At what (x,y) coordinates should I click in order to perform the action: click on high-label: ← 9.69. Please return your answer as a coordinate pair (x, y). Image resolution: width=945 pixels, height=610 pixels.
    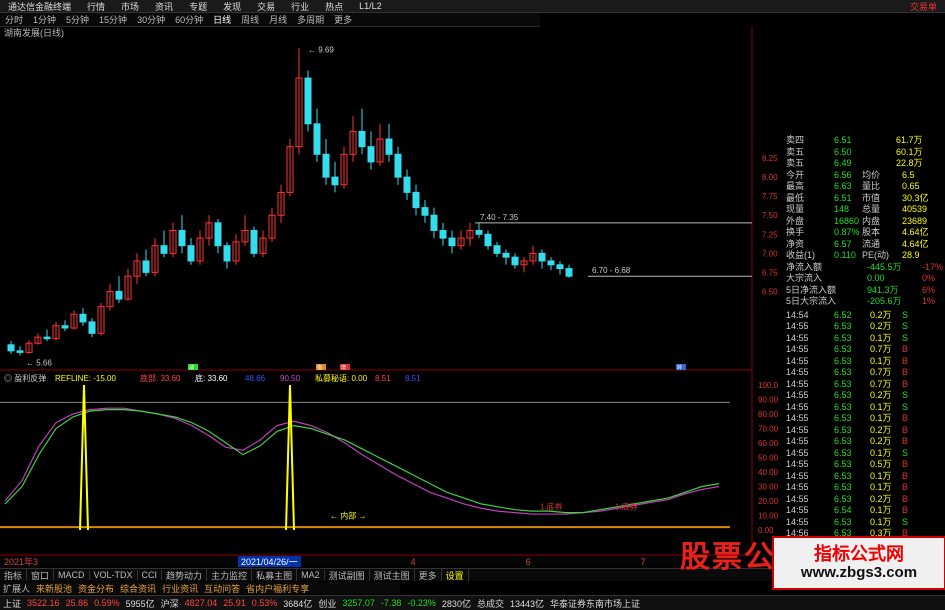
    Looking at the image, I should click on (321, 49).